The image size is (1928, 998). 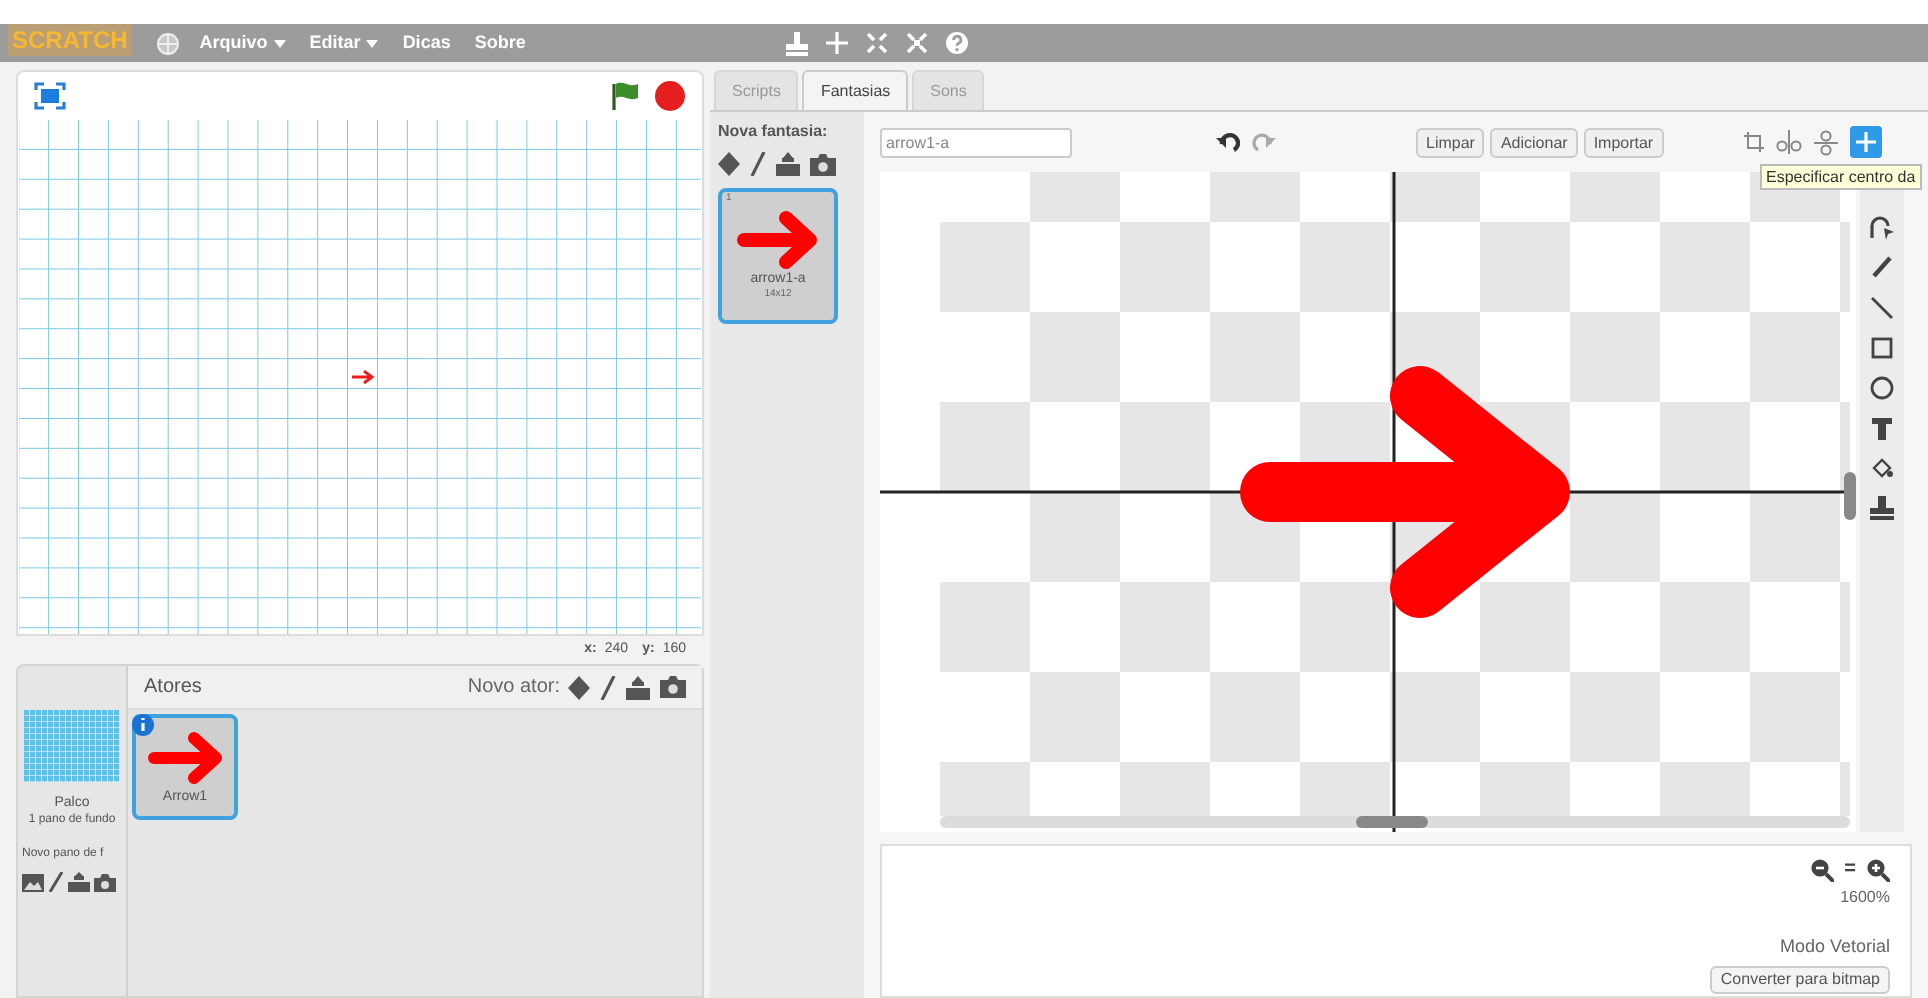 I want to click on stage-thumbnail, so click(x=72, y=746).